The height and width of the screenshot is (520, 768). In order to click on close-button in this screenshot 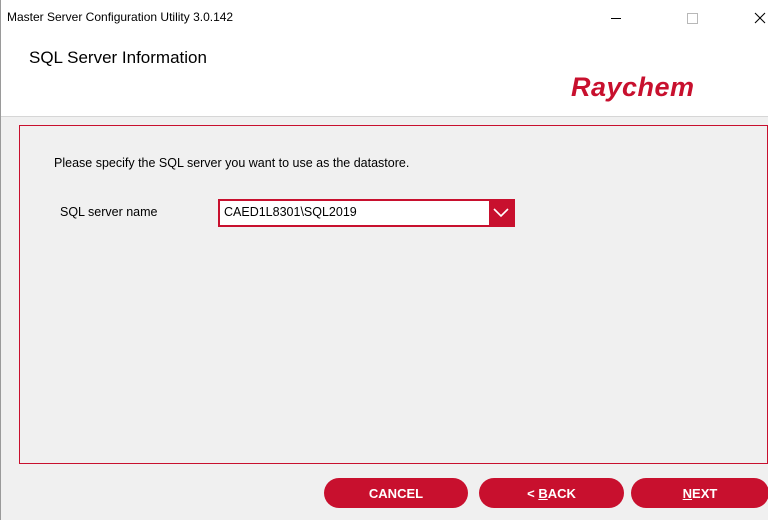, I will do `click(752, 18)`.